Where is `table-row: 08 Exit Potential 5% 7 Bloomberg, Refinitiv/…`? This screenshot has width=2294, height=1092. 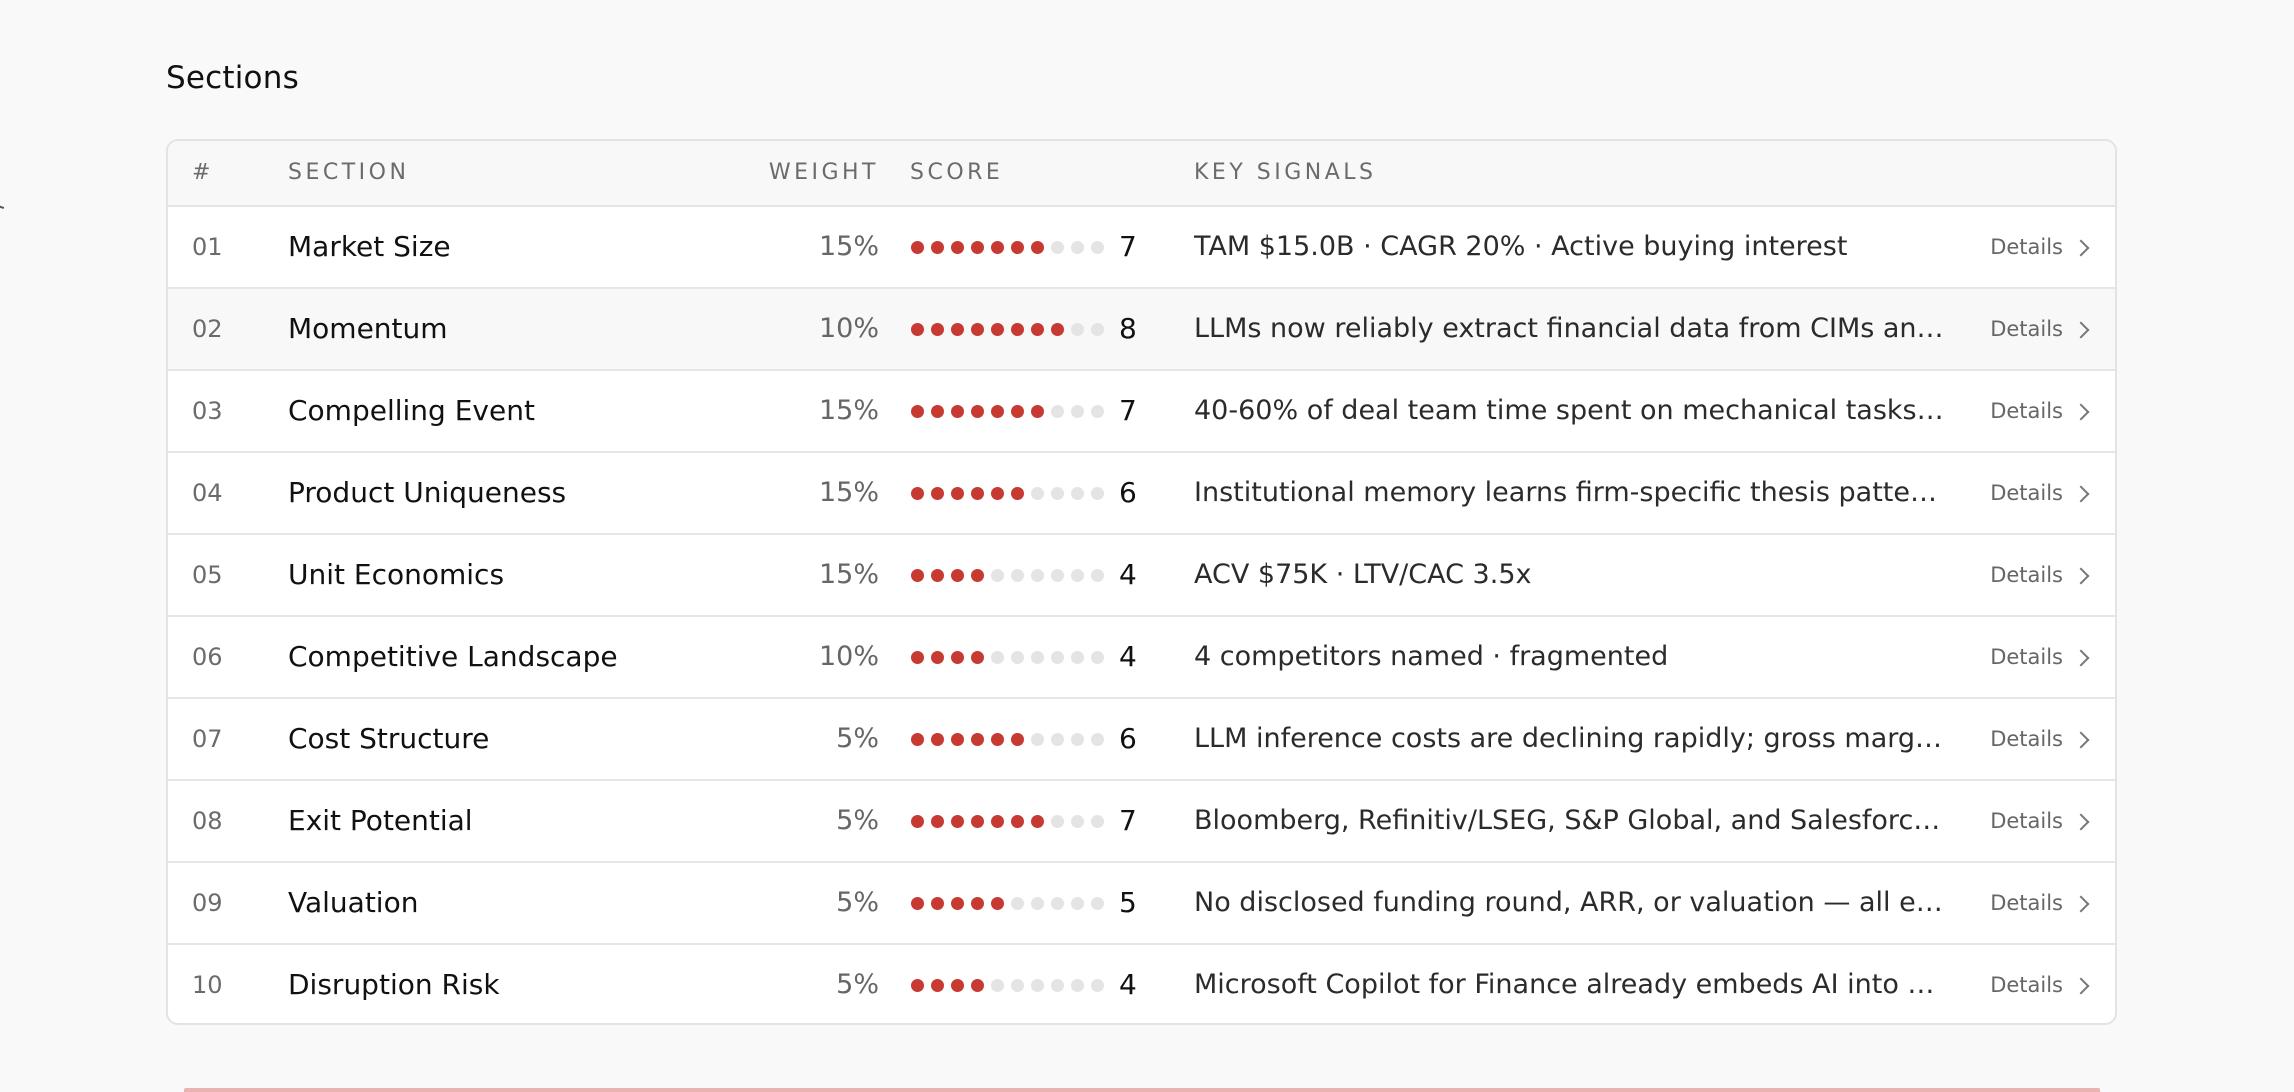 table-row: 08 Exit Potential 5% 7 Bloomberg, Refinitiv/… is located at coordinates (1141, 822).